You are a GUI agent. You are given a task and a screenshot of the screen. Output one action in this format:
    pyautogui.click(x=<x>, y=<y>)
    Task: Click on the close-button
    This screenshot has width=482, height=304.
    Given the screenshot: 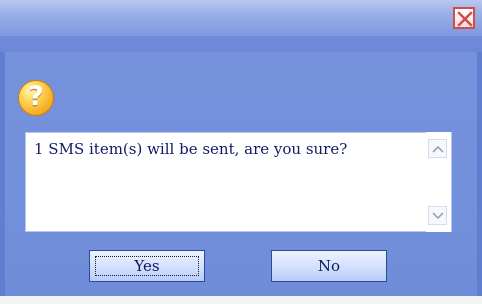 What is the action you would take?
    pyautogui.click(x=464, y=18)
    